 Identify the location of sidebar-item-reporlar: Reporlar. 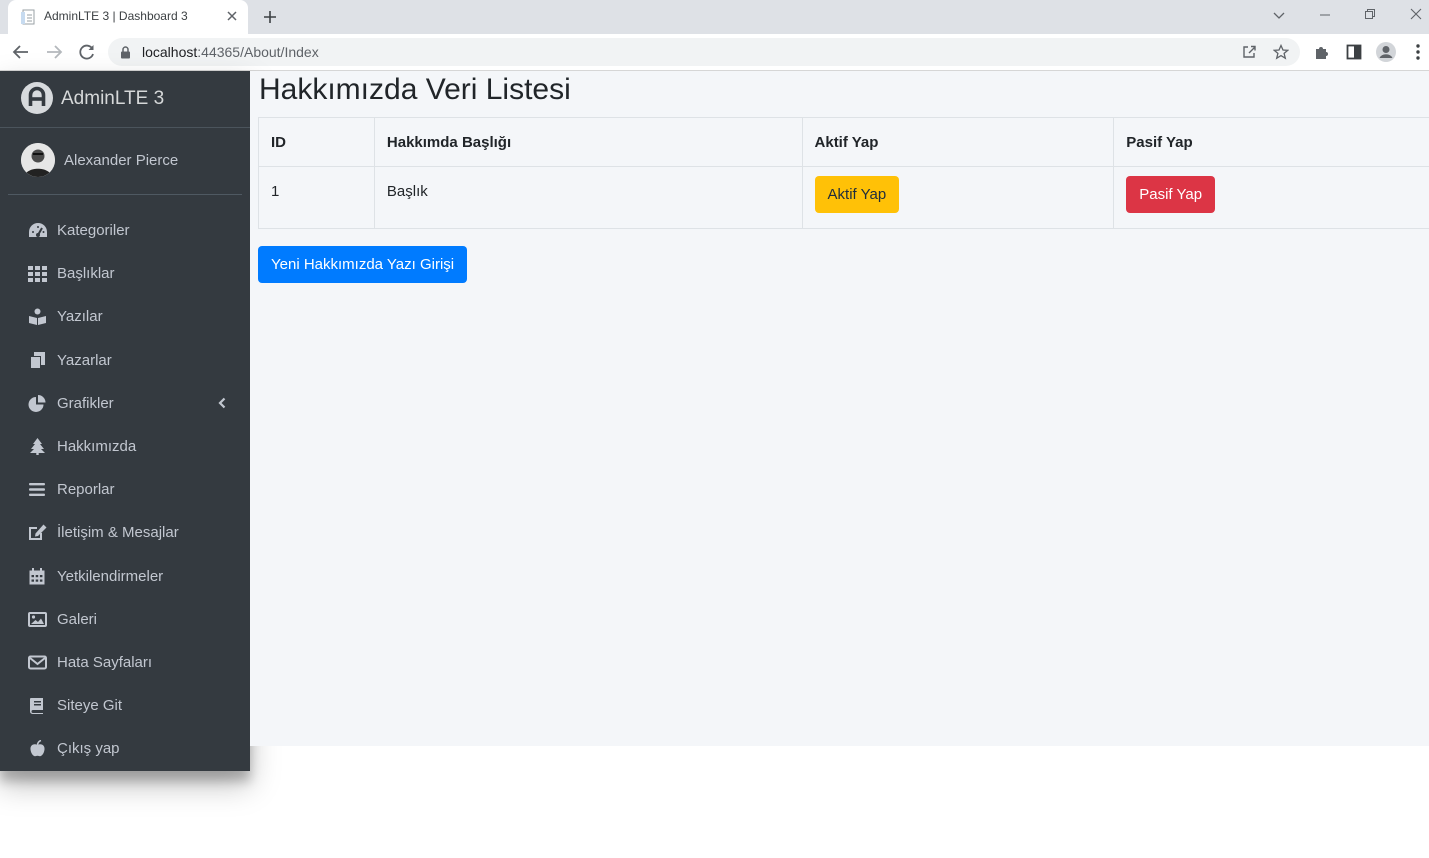
(125, 489).